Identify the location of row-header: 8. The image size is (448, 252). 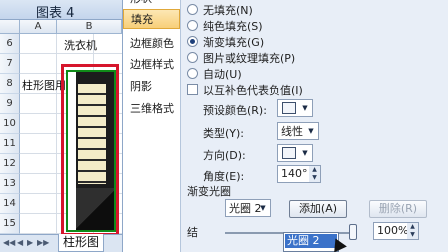
(10, 84).